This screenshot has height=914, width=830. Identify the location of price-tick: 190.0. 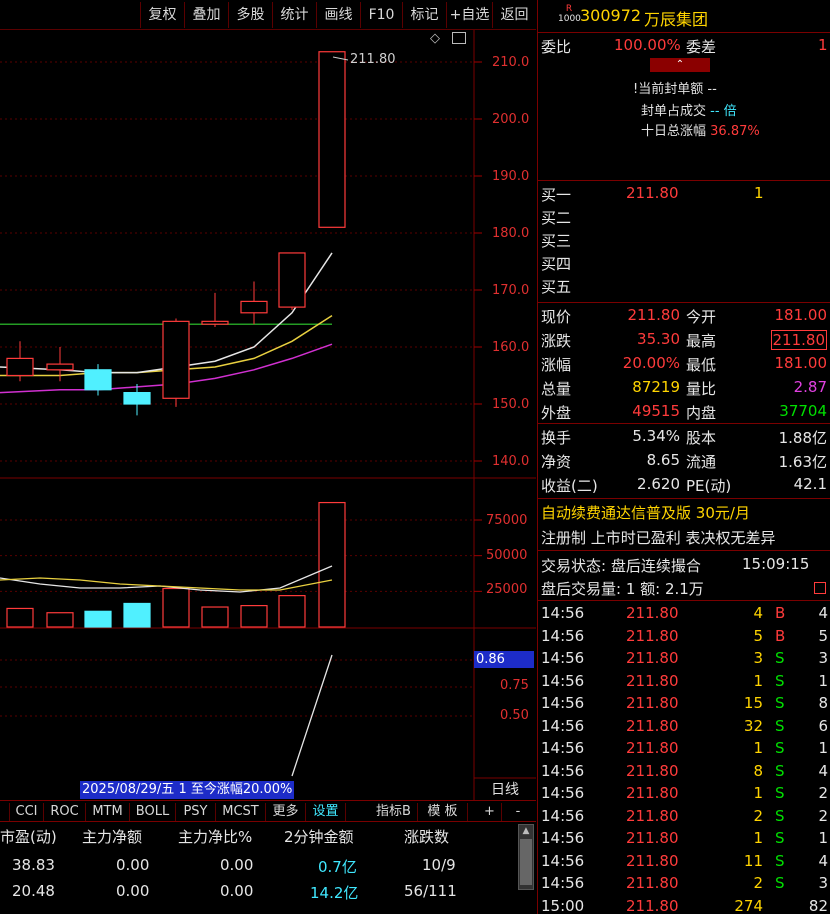
(511, 176).